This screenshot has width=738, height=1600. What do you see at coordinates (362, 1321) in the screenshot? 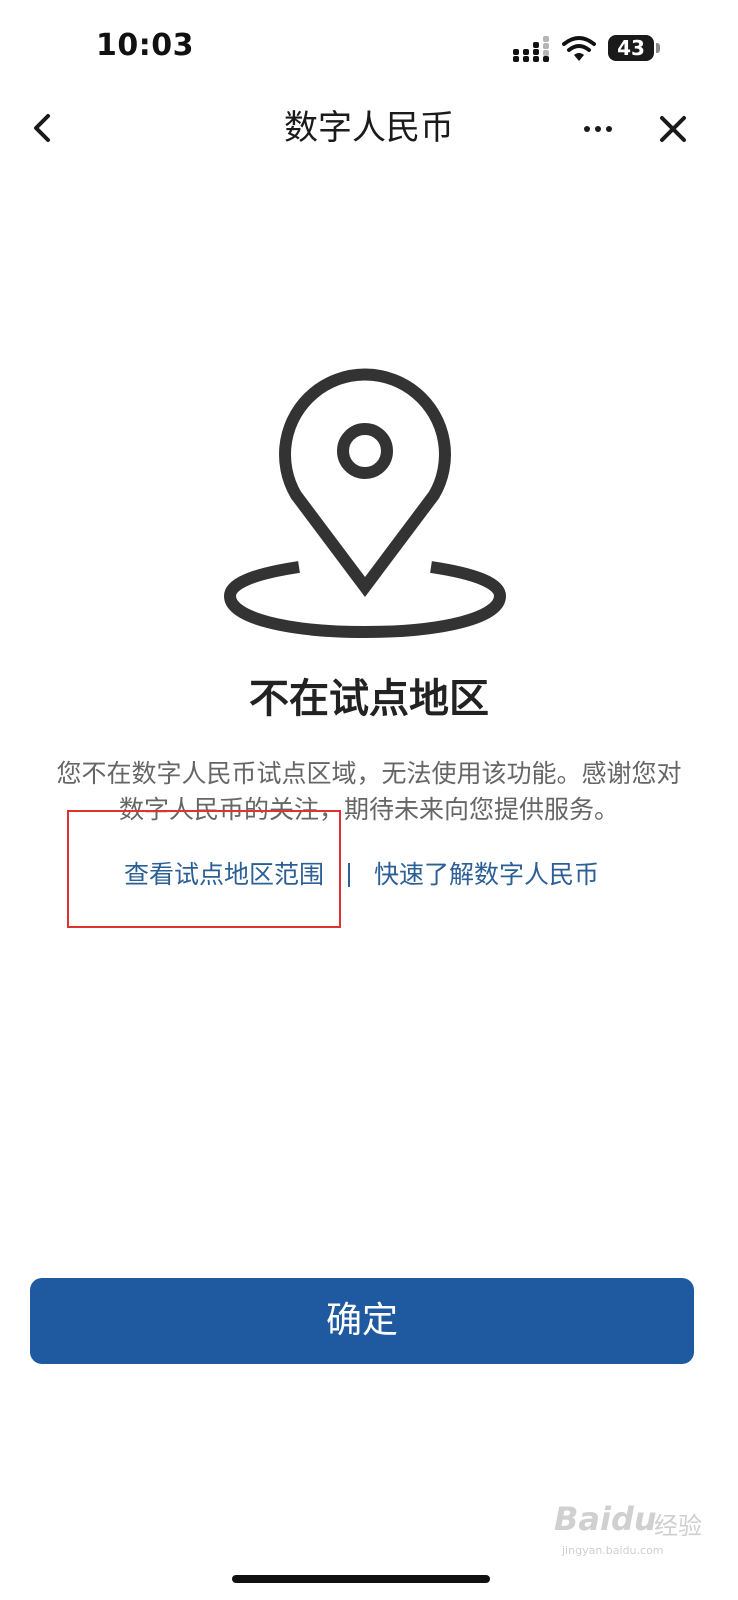
I see `confirm-button: 确定` at bounding box center [362, 1321].